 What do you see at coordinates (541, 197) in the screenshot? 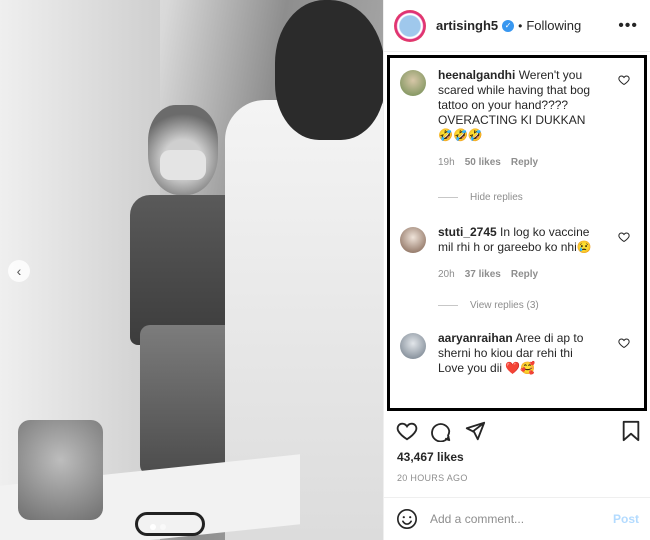
I see `hide-replies-button: Hide replies` at bounding box center [541, 197].